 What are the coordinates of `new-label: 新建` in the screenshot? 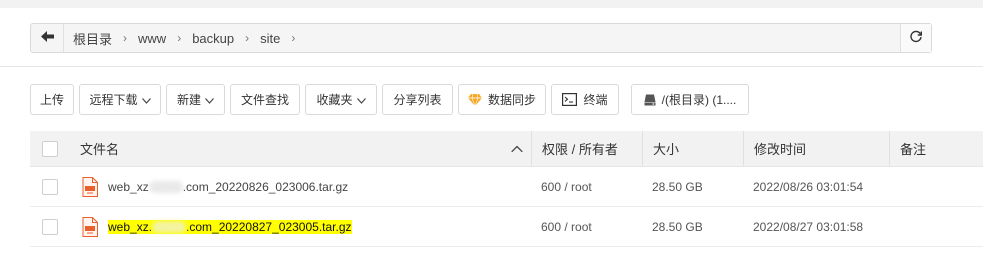 It's located at (188, 100).